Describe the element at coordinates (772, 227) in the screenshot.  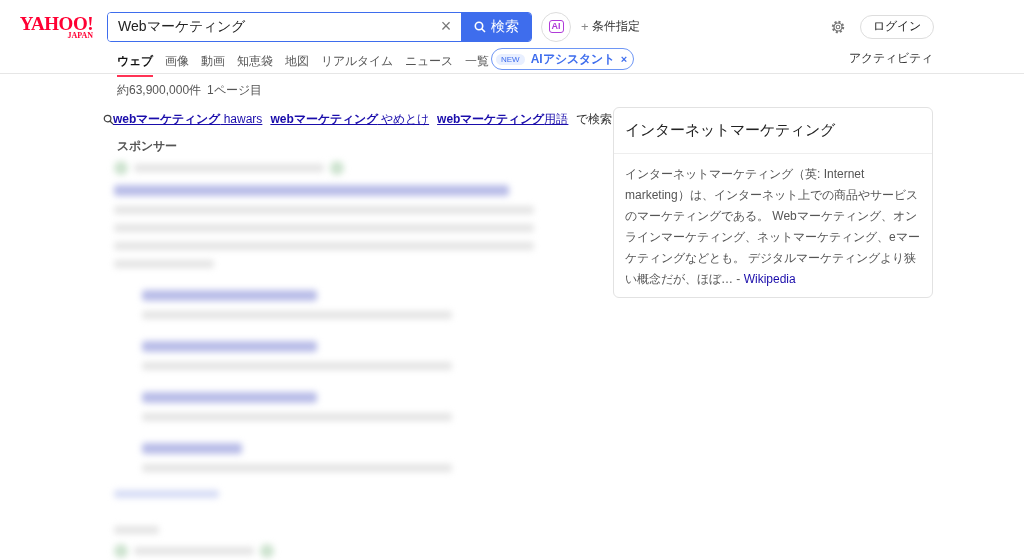
I see `panel-summary: インターネットマーケティング（英: Internet marketing）は、インターネット上での商品やサービスのマーケティングである。 Webマーケティング、オンラインマーケティング、ネットマーケティング、eマーケティングなどとも。 デジタルマーケティングより狭い概念だが、ほぼ… - Wikipedia` at that location.